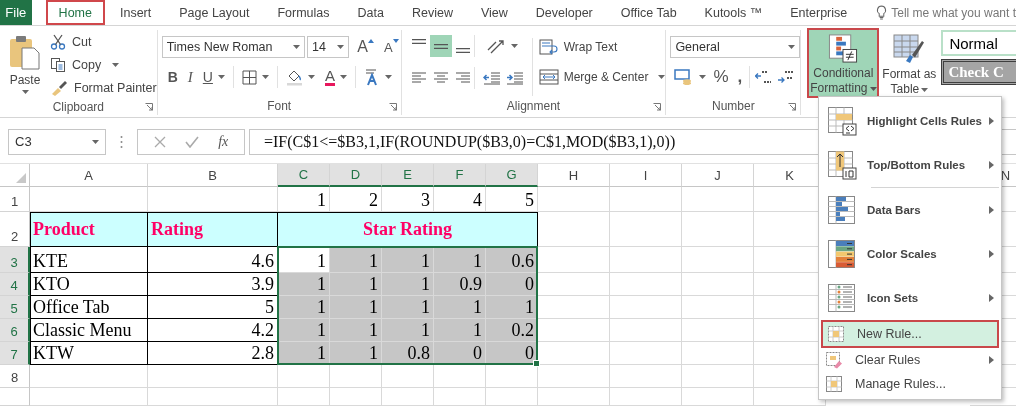 This screenshot has width=1016, height=406. What do you see at coordinates (15, 199) in the screenshot?
I see `row-header: 1` at bounding box center [15, 199].